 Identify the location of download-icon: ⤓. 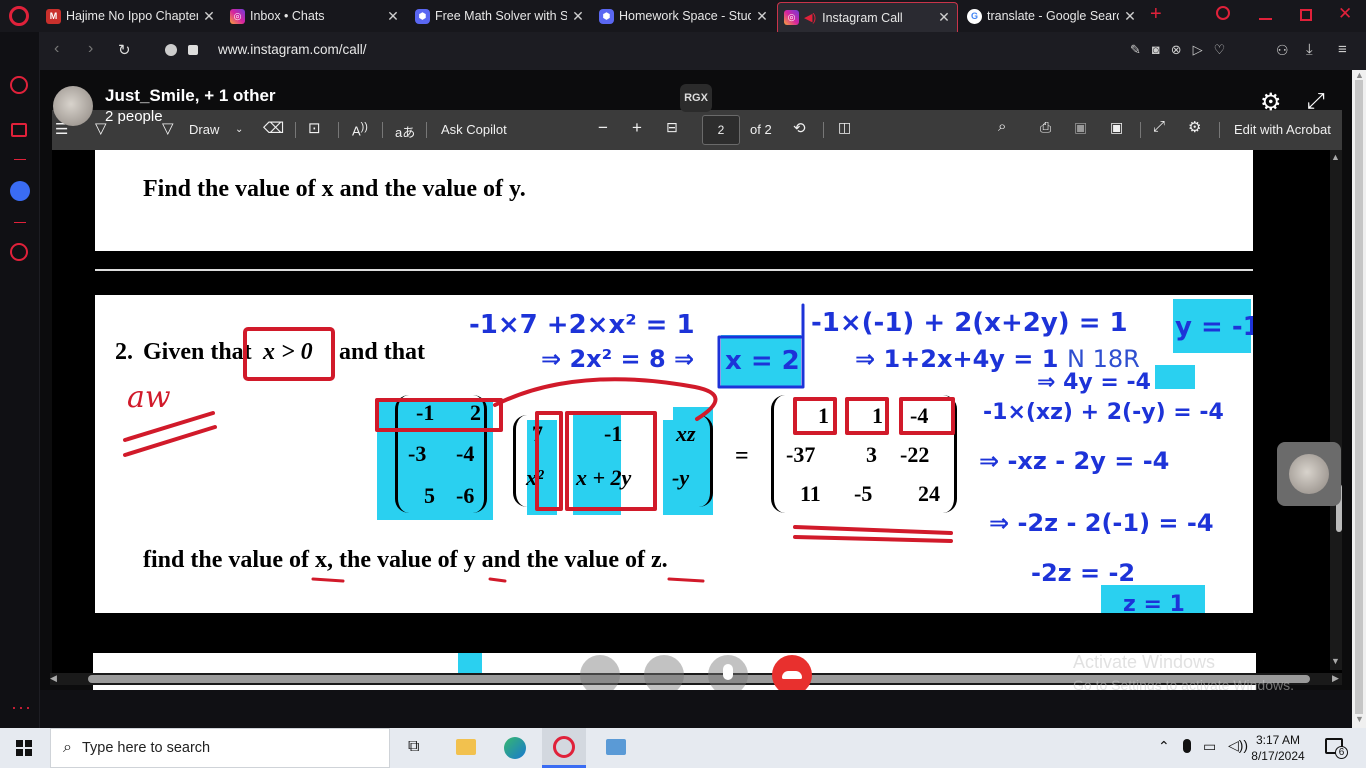
(1309, 49).